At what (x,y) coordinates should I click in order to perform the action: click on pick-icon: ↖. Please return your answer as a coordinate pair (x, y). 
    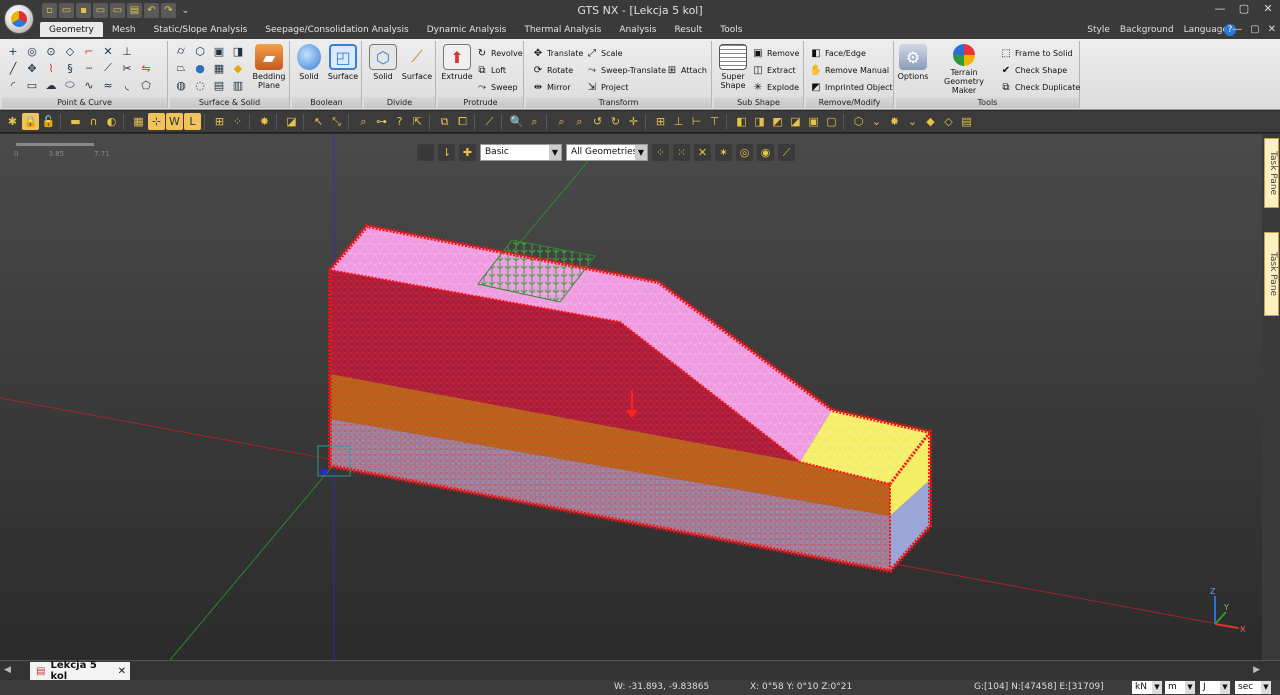
    Looking at the image, I should click on (318, 121).